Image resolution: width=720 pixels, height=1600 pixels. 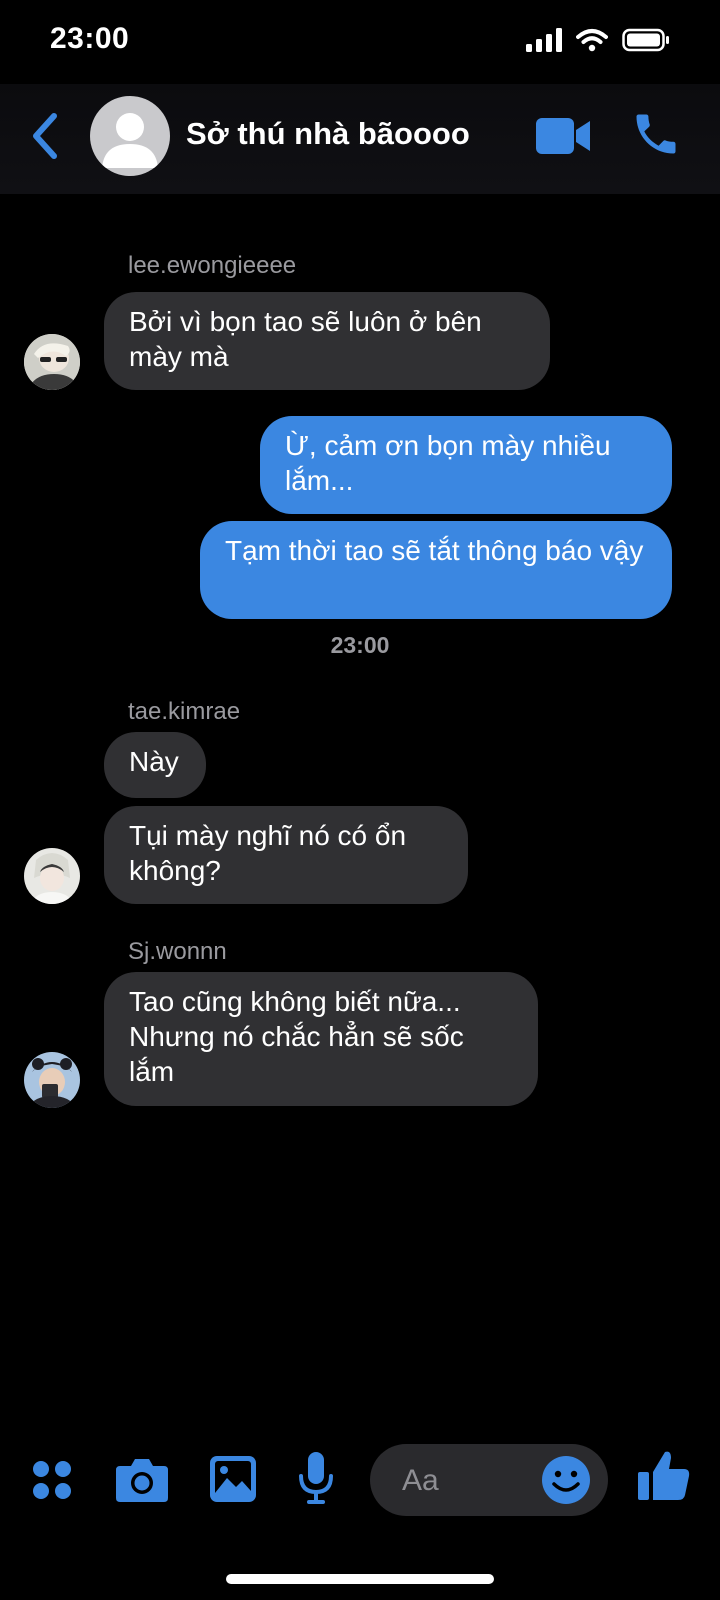 What do you see at coordinates (566, 1480) in the screenshot?
I see `emoji-button` at bounding box center [566, 1480].